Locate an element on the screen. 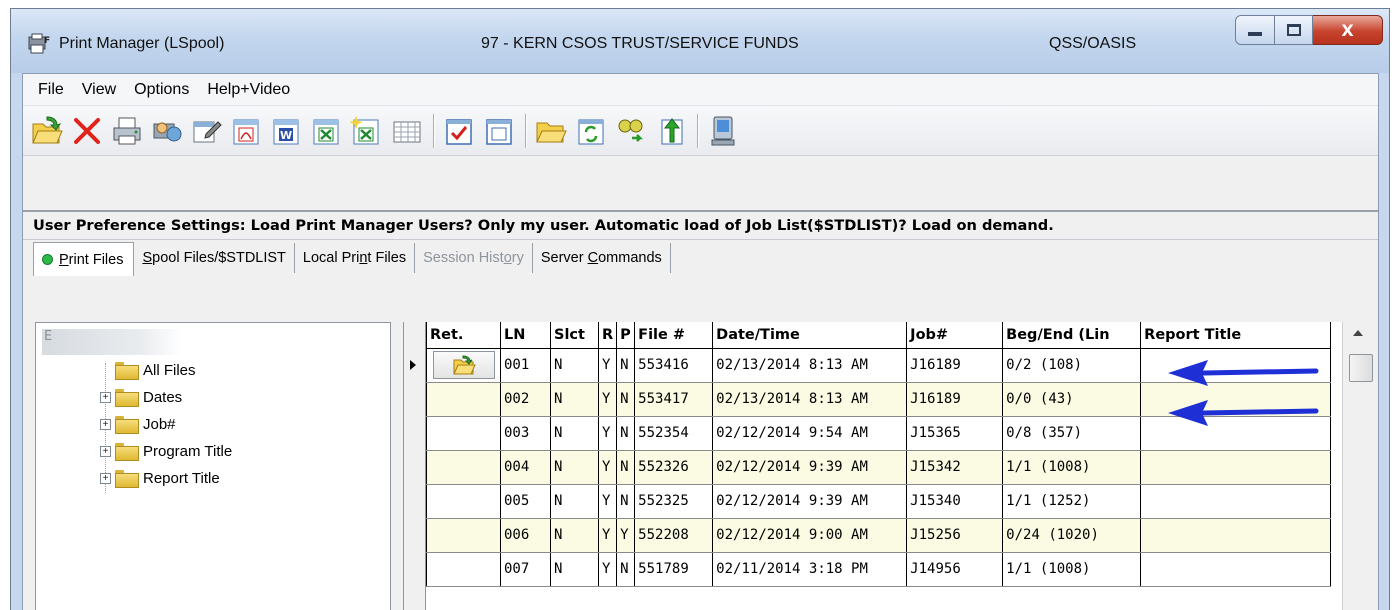  excel-new-export-icon is located at coordinates (367, 131).